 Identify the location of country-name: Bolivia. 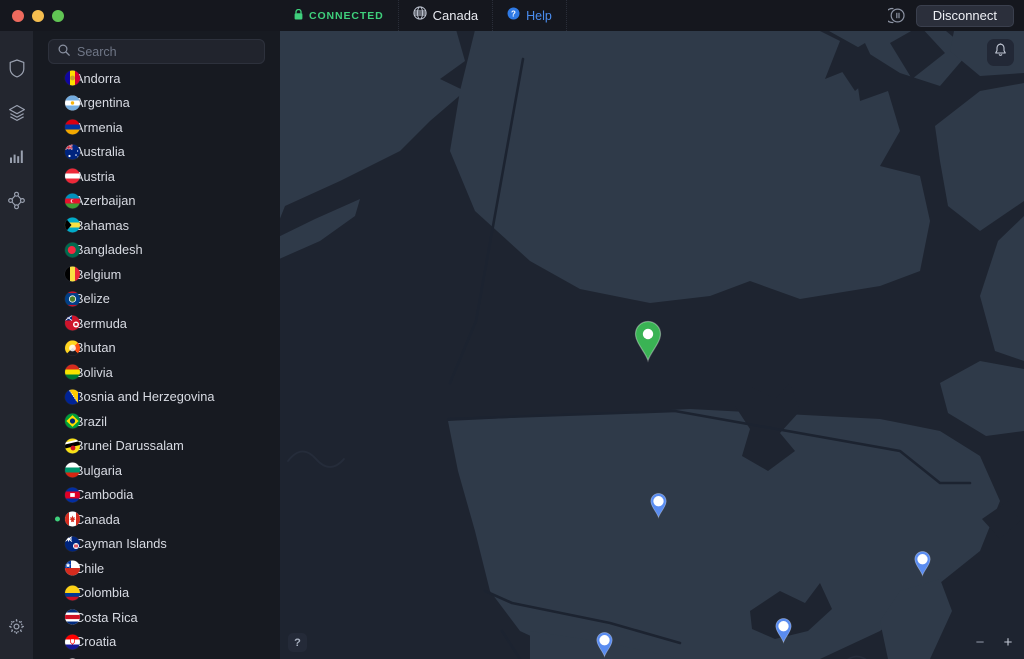
(94, 372).